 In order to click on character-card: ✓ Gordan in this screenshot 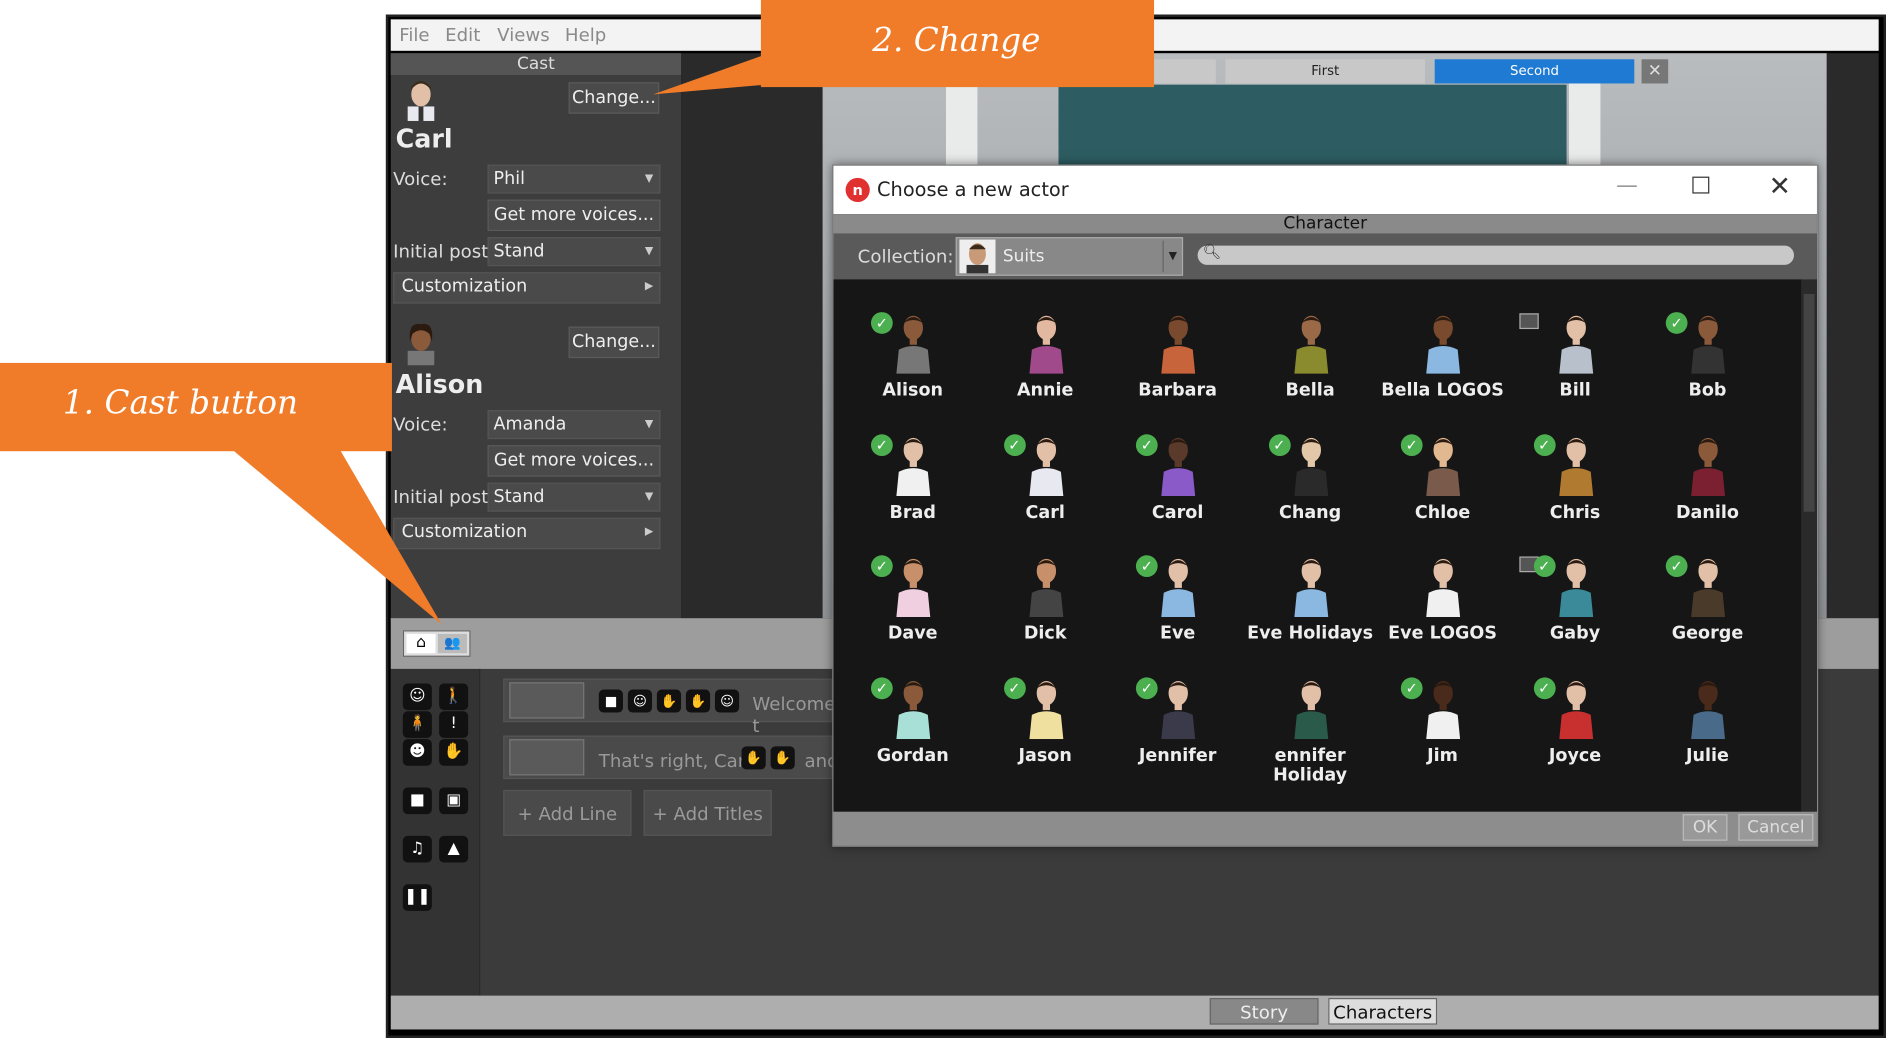, I will do `click(913, 704)`.